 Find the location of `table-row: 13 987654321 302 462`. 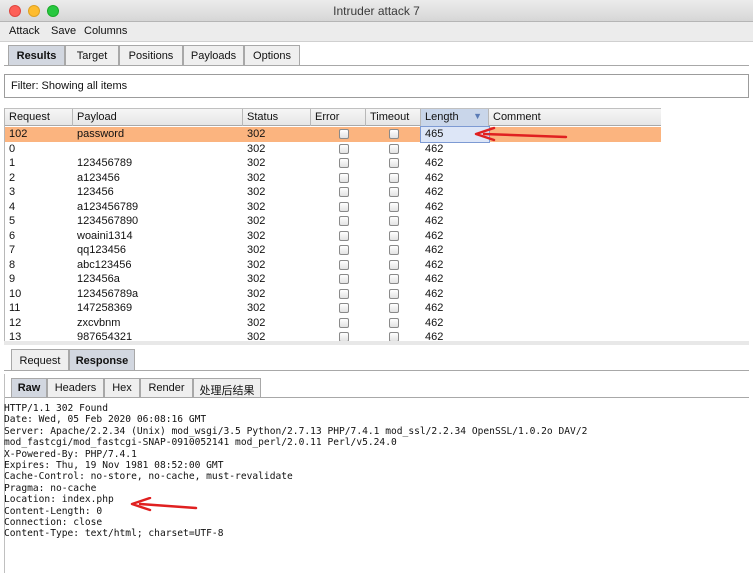

table-row: 13 987654321 302 462 is located at coordinates (333, 335).